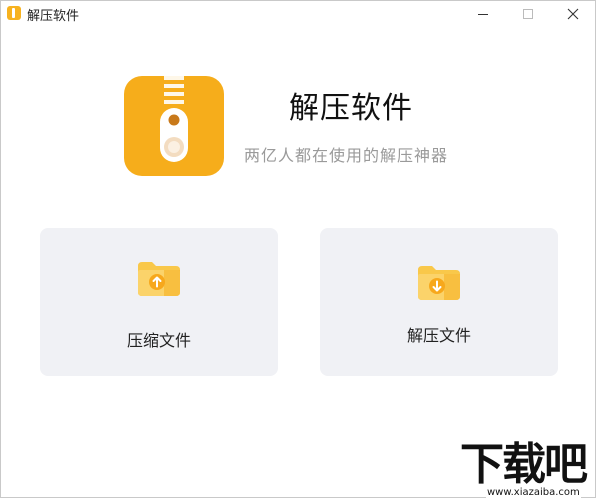 The image size is (596, 498). I want to click on window-title: 解压软件, so click(53, 16).